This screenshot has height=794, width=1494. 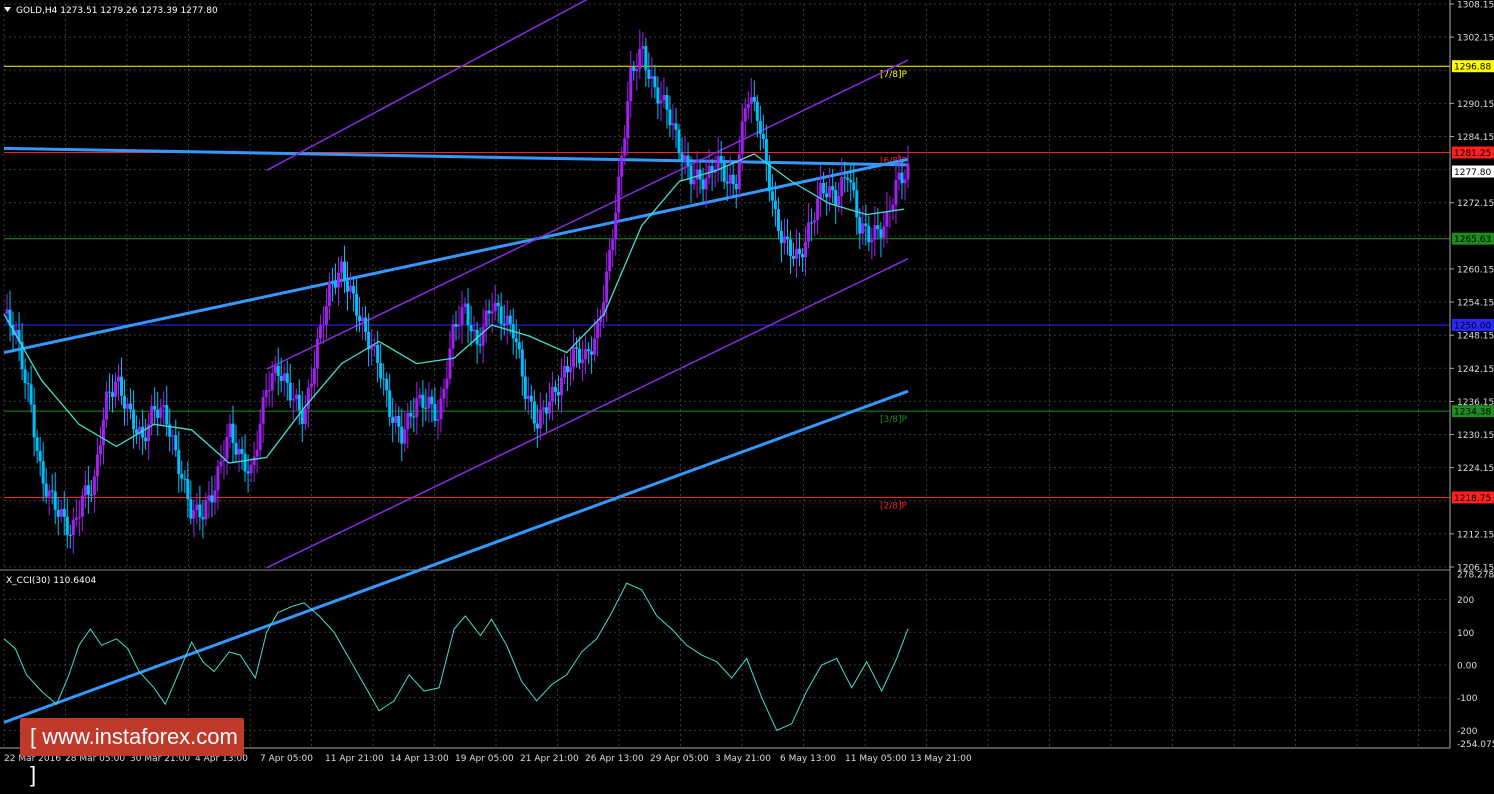 I want to click on price-tick-label: 1234.38, so click(x=1472, y=413).